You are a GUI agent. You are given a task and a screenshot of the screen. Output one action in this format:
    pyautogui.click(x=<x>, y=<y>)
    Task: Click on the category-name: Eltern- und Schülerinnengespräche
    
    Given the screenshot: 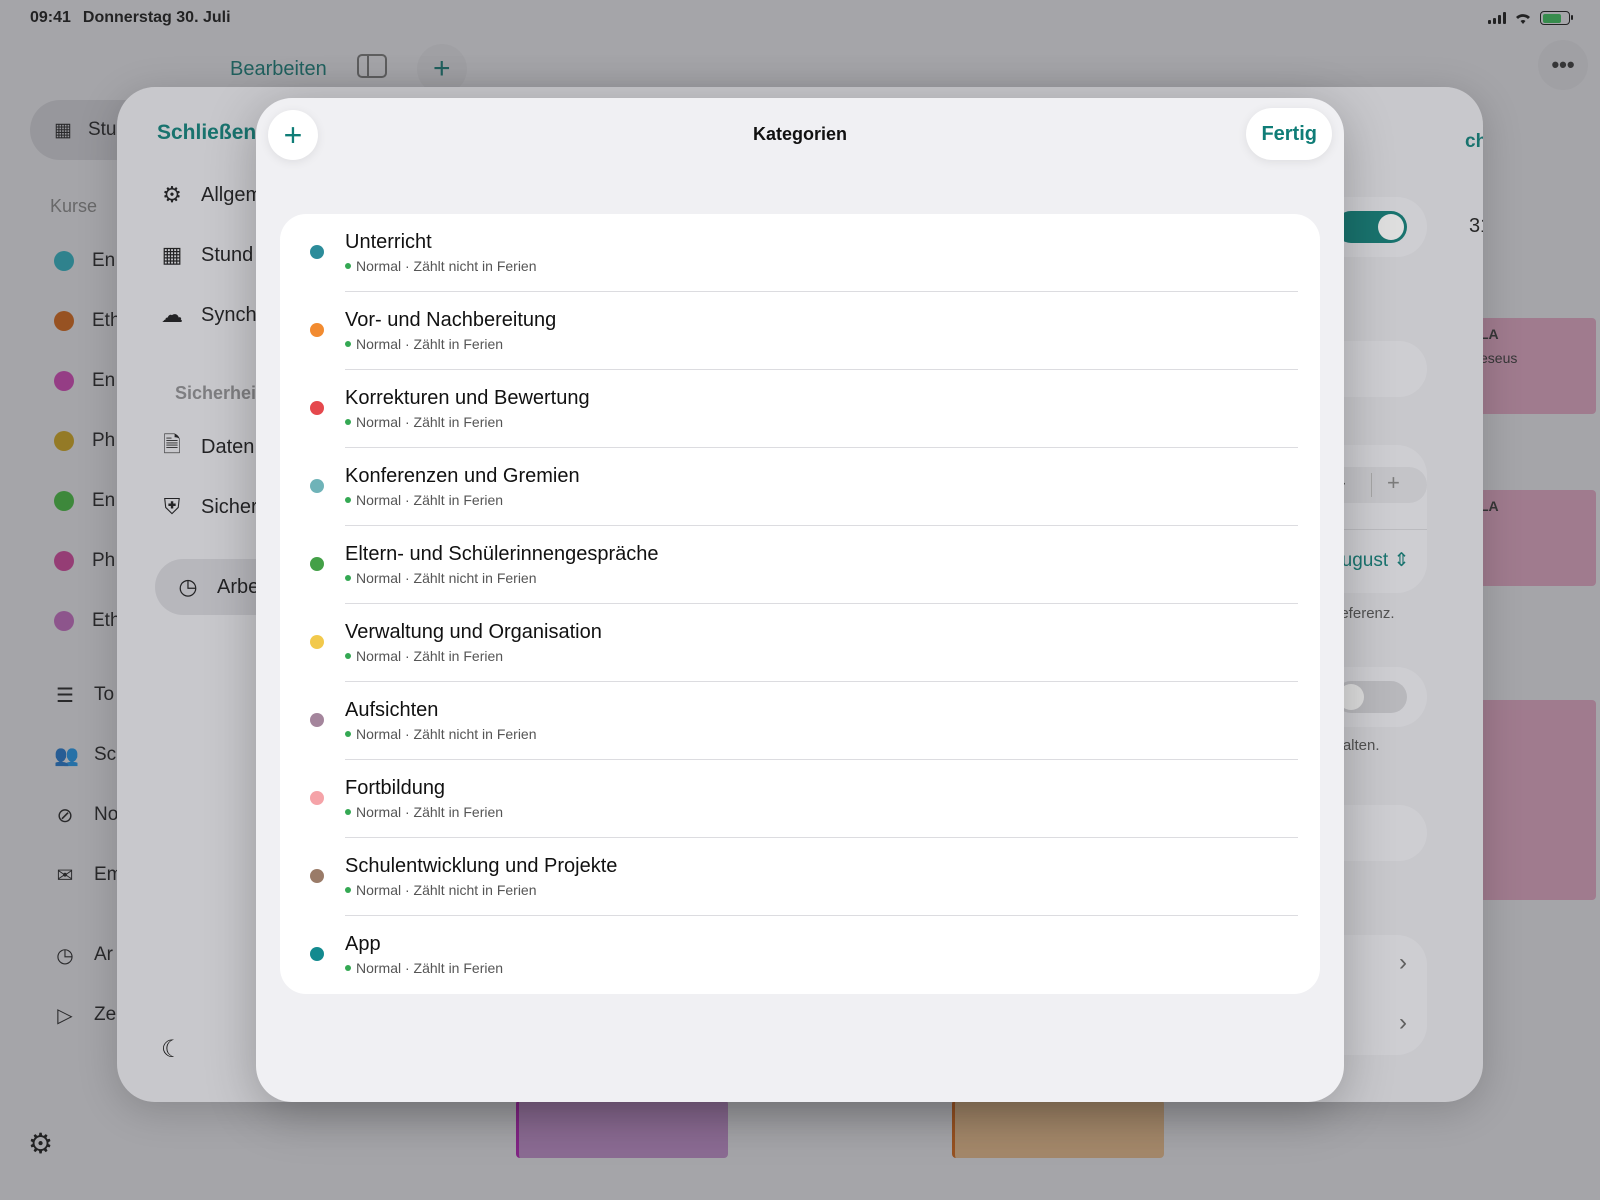 What is the action you would take?
    pyautogui.click(x=502, y=554)
    